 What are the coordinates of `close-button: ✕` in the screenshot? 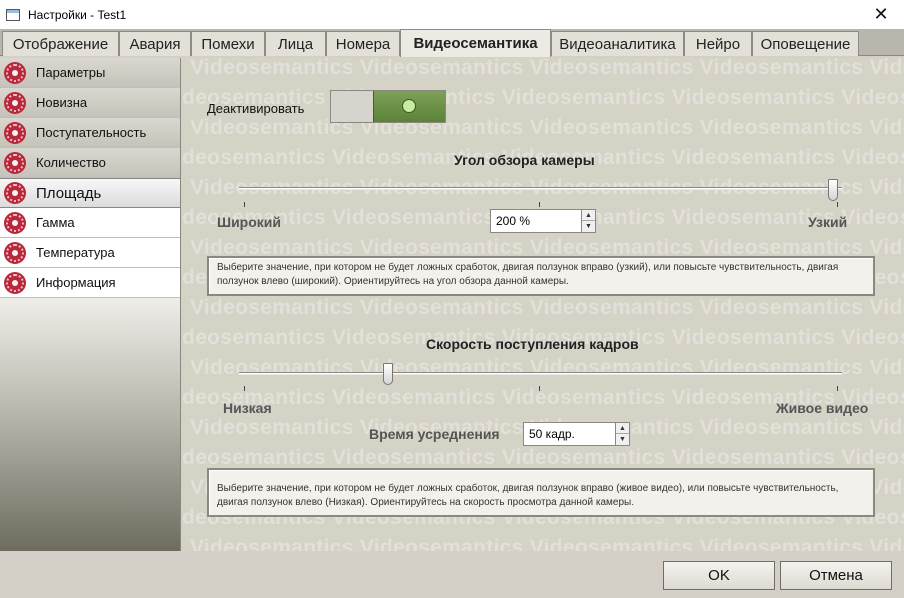 It's located at (881, 14).